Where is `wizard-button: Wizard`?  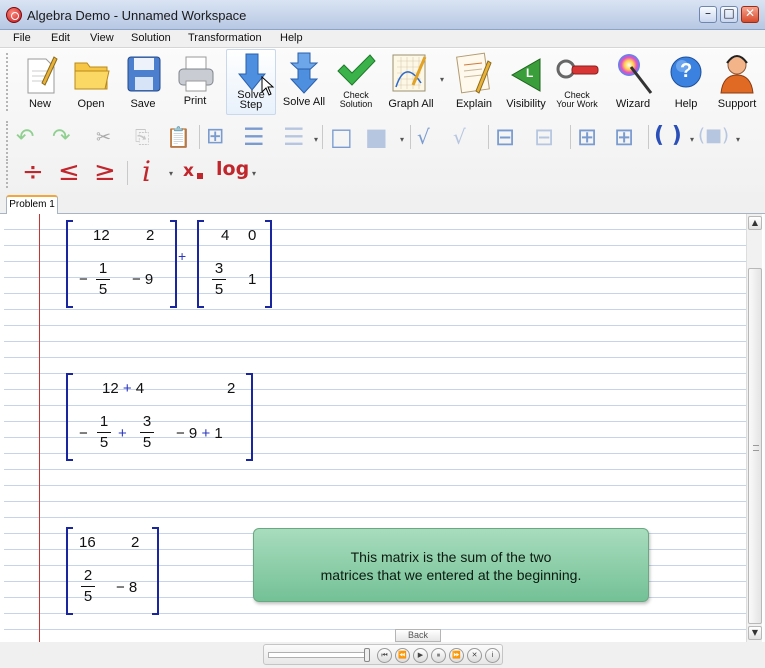
wizard-button: Wizard is located at coordinates (633, 82).